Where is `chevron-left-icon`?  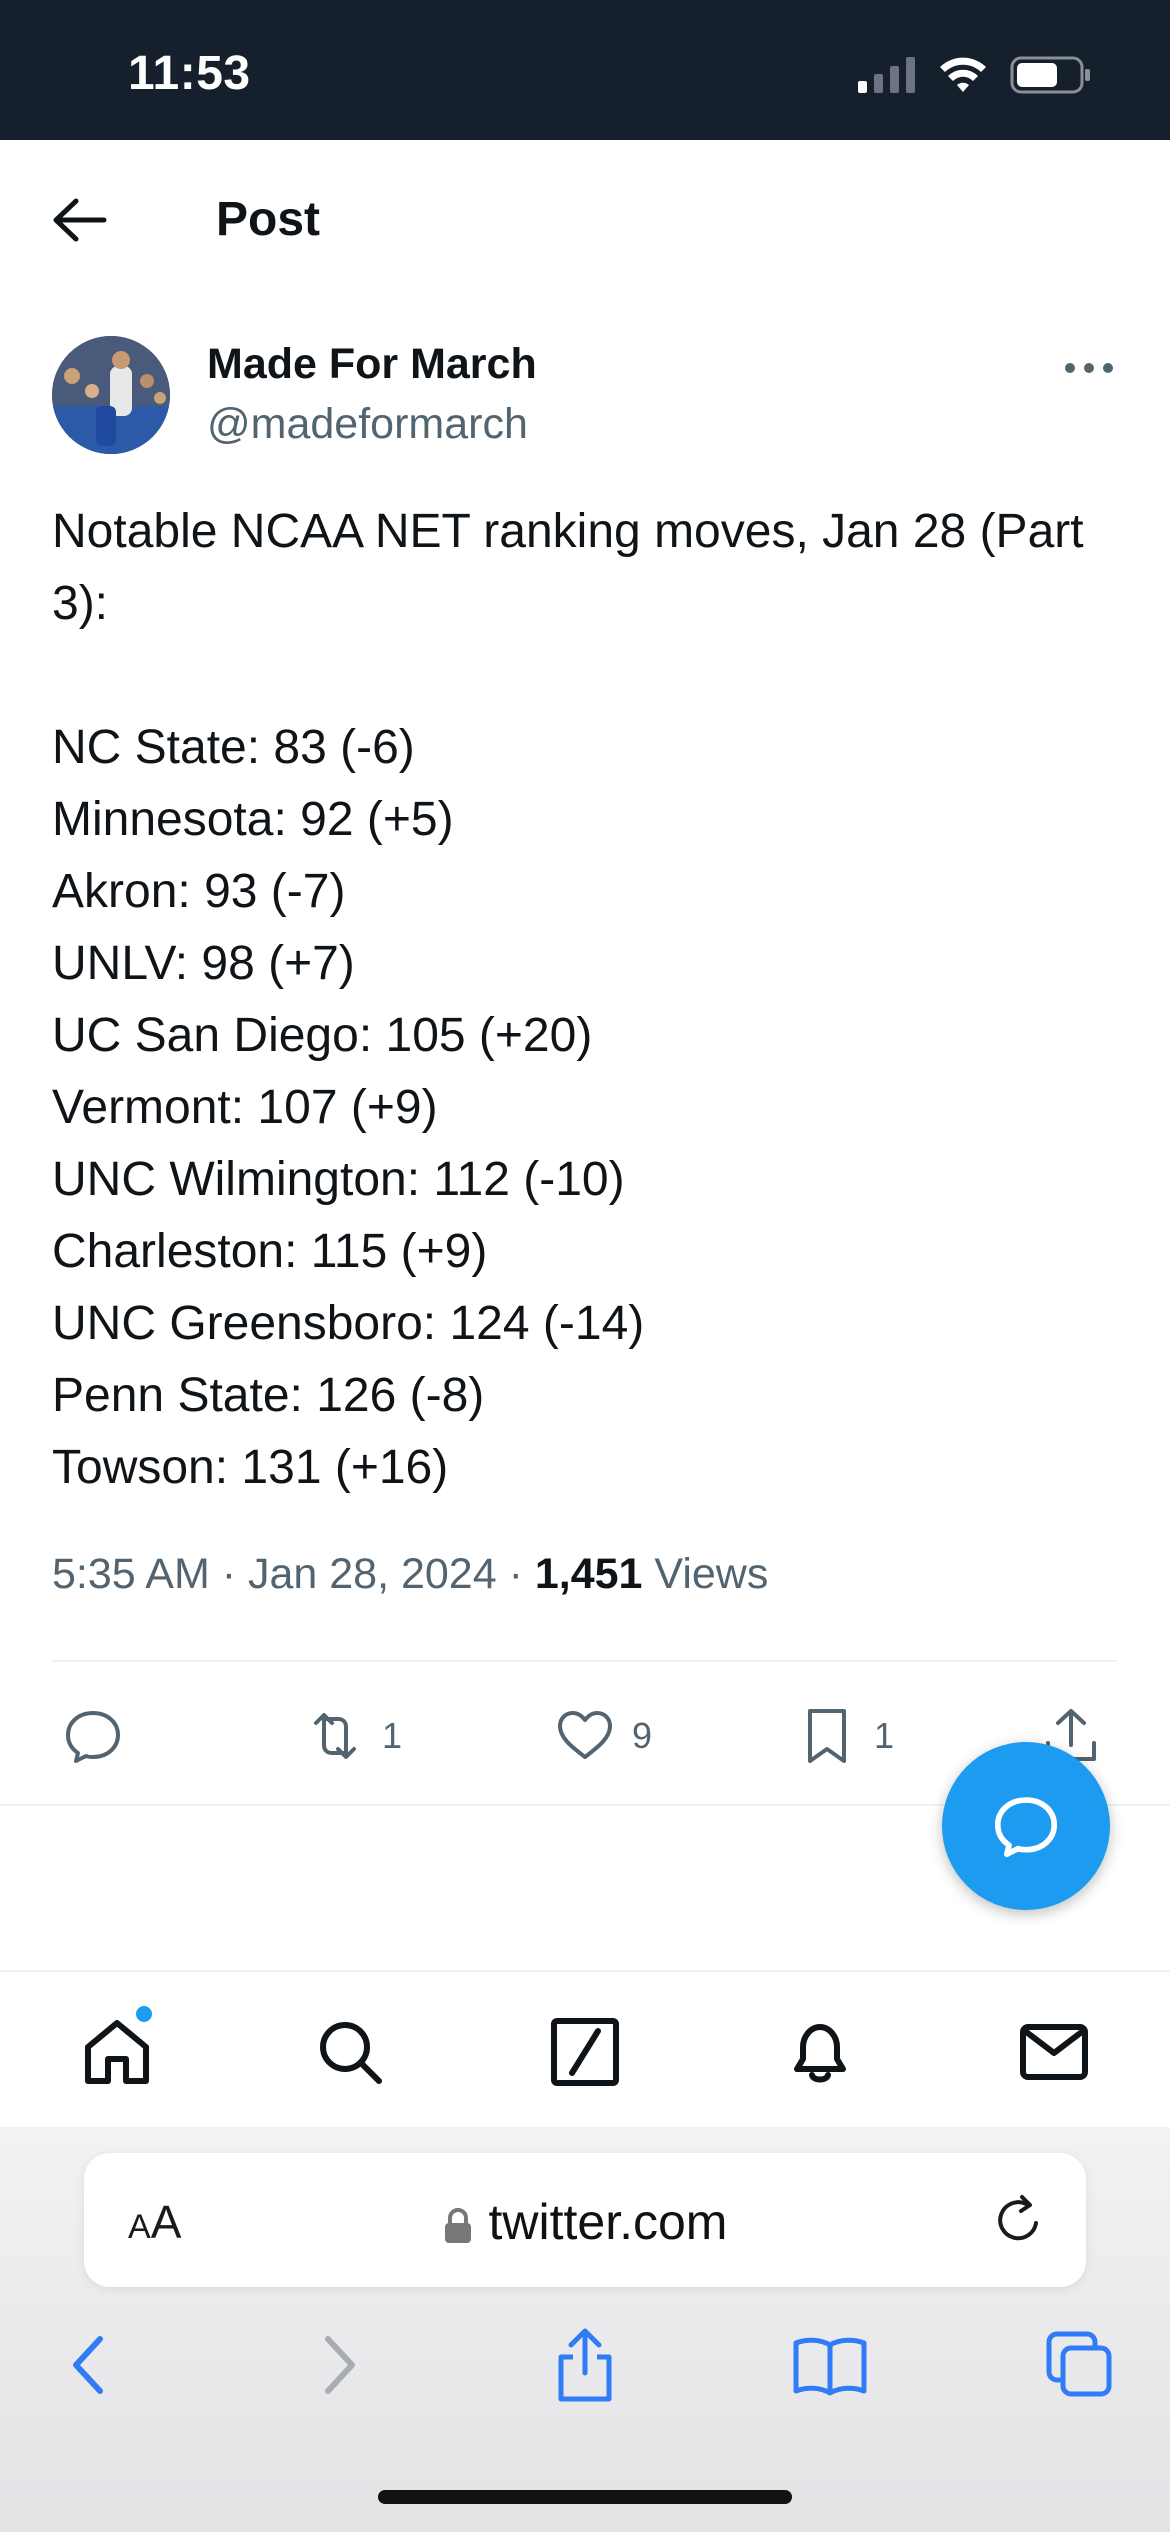
chevron-left-icon is located at coordinates (88, 2365).